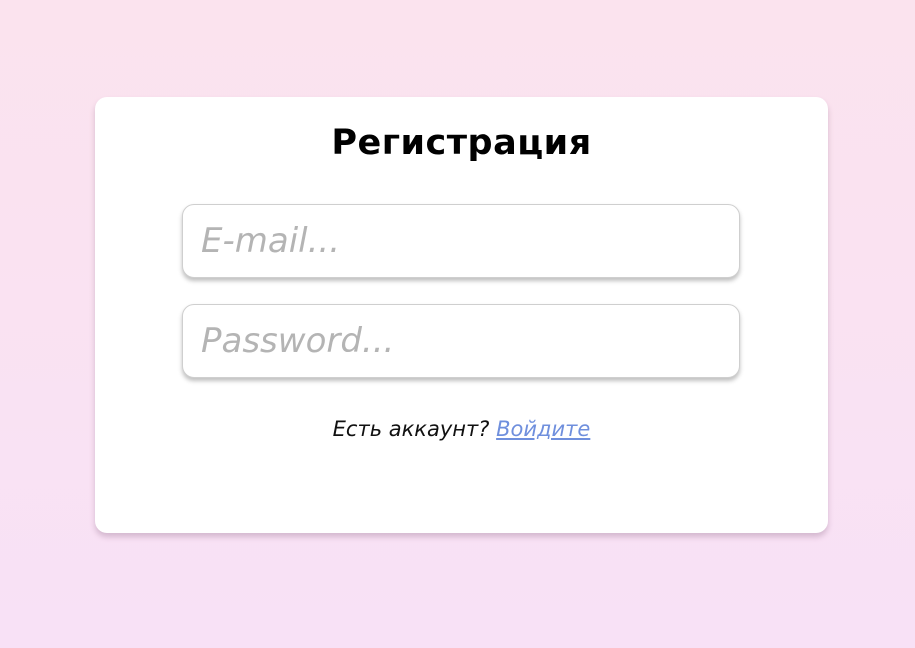 This screenshot has width=915, height=648. I want to click on account-prompt-text: Есть аккаунт?, so click(411, 429).